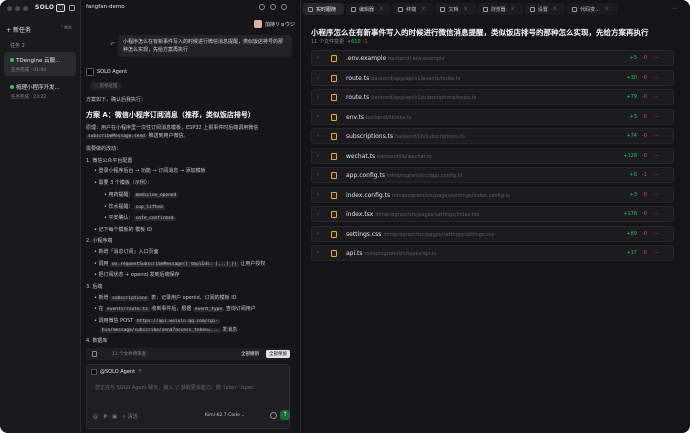 This screenshot has width=690, height=433. Describe the element at coordinates (644, 175) in the screenshot. I see `lines-removed: -1` at that location.